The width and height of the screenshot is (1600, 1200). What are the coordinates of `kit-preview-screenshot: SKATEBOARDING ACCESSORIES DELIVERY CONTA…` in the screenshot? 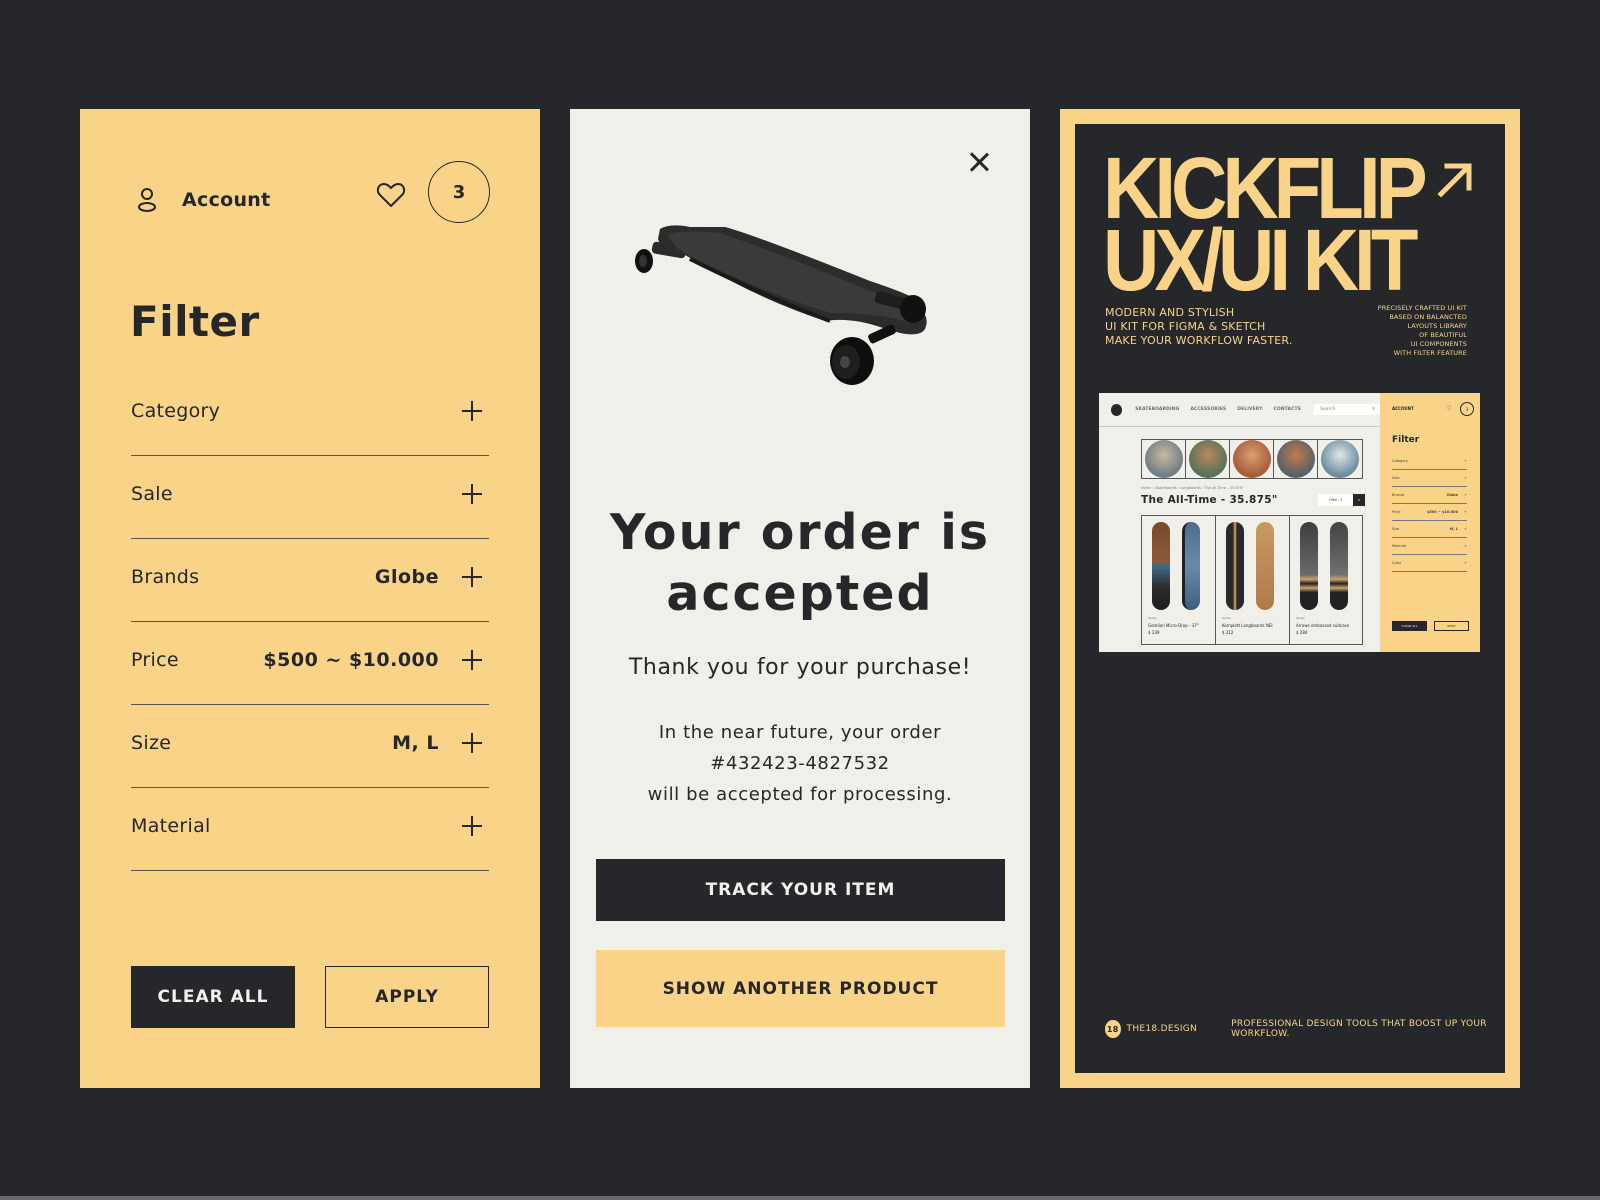 It's located at (1289, 522).